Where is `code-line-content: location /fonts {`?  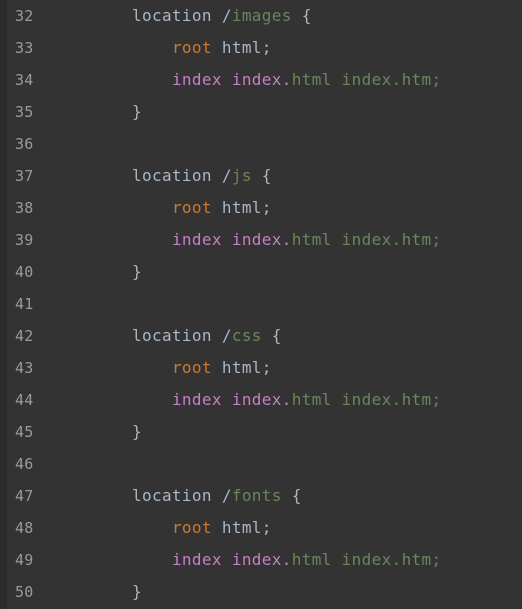 code-line-content: location /fonts { is located at coordinates (217, 496).